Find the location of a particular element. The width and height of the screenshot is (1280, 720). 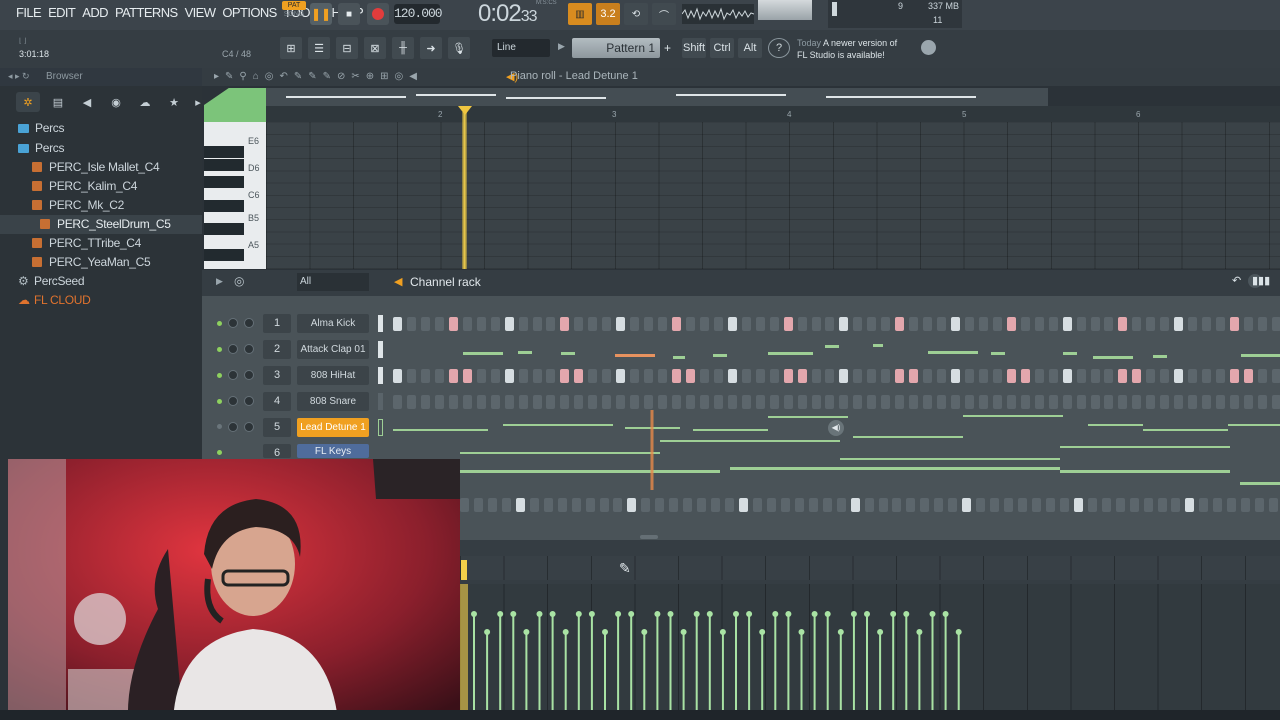

plugins-tab: ◀ is located at coordinates (87, 102).